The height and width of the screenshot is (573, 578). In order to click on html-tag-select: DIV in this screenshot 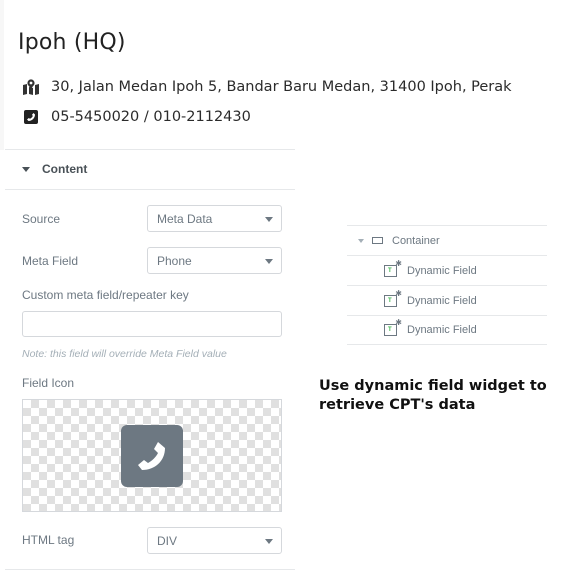, I will do `click(214, 540)`.